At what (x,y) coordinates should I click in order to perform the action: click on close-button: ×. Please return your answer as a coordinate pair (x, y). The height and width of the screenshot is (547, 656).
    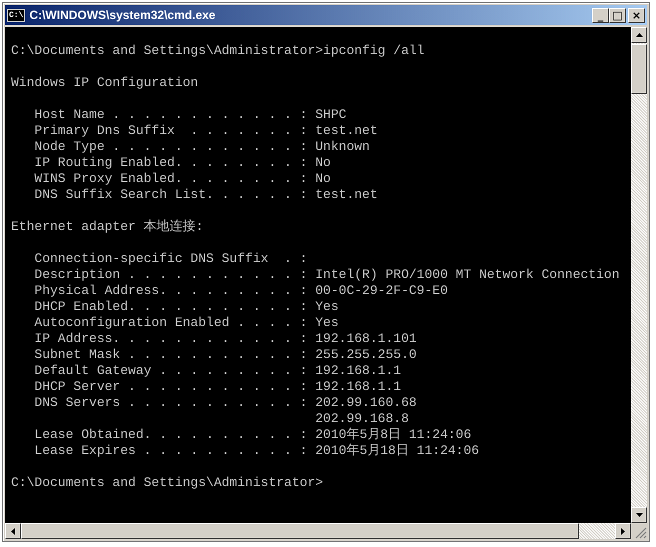
    Looking at the image, I should click on (636, 15).